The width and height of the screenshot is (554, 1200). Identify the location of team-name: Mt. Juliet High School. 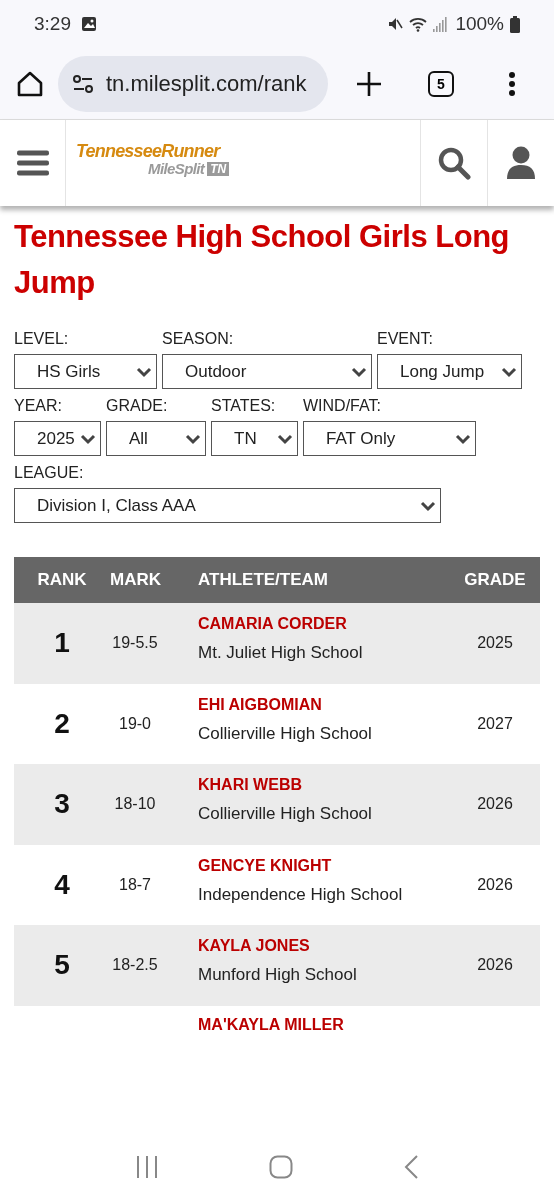
(281, 653).